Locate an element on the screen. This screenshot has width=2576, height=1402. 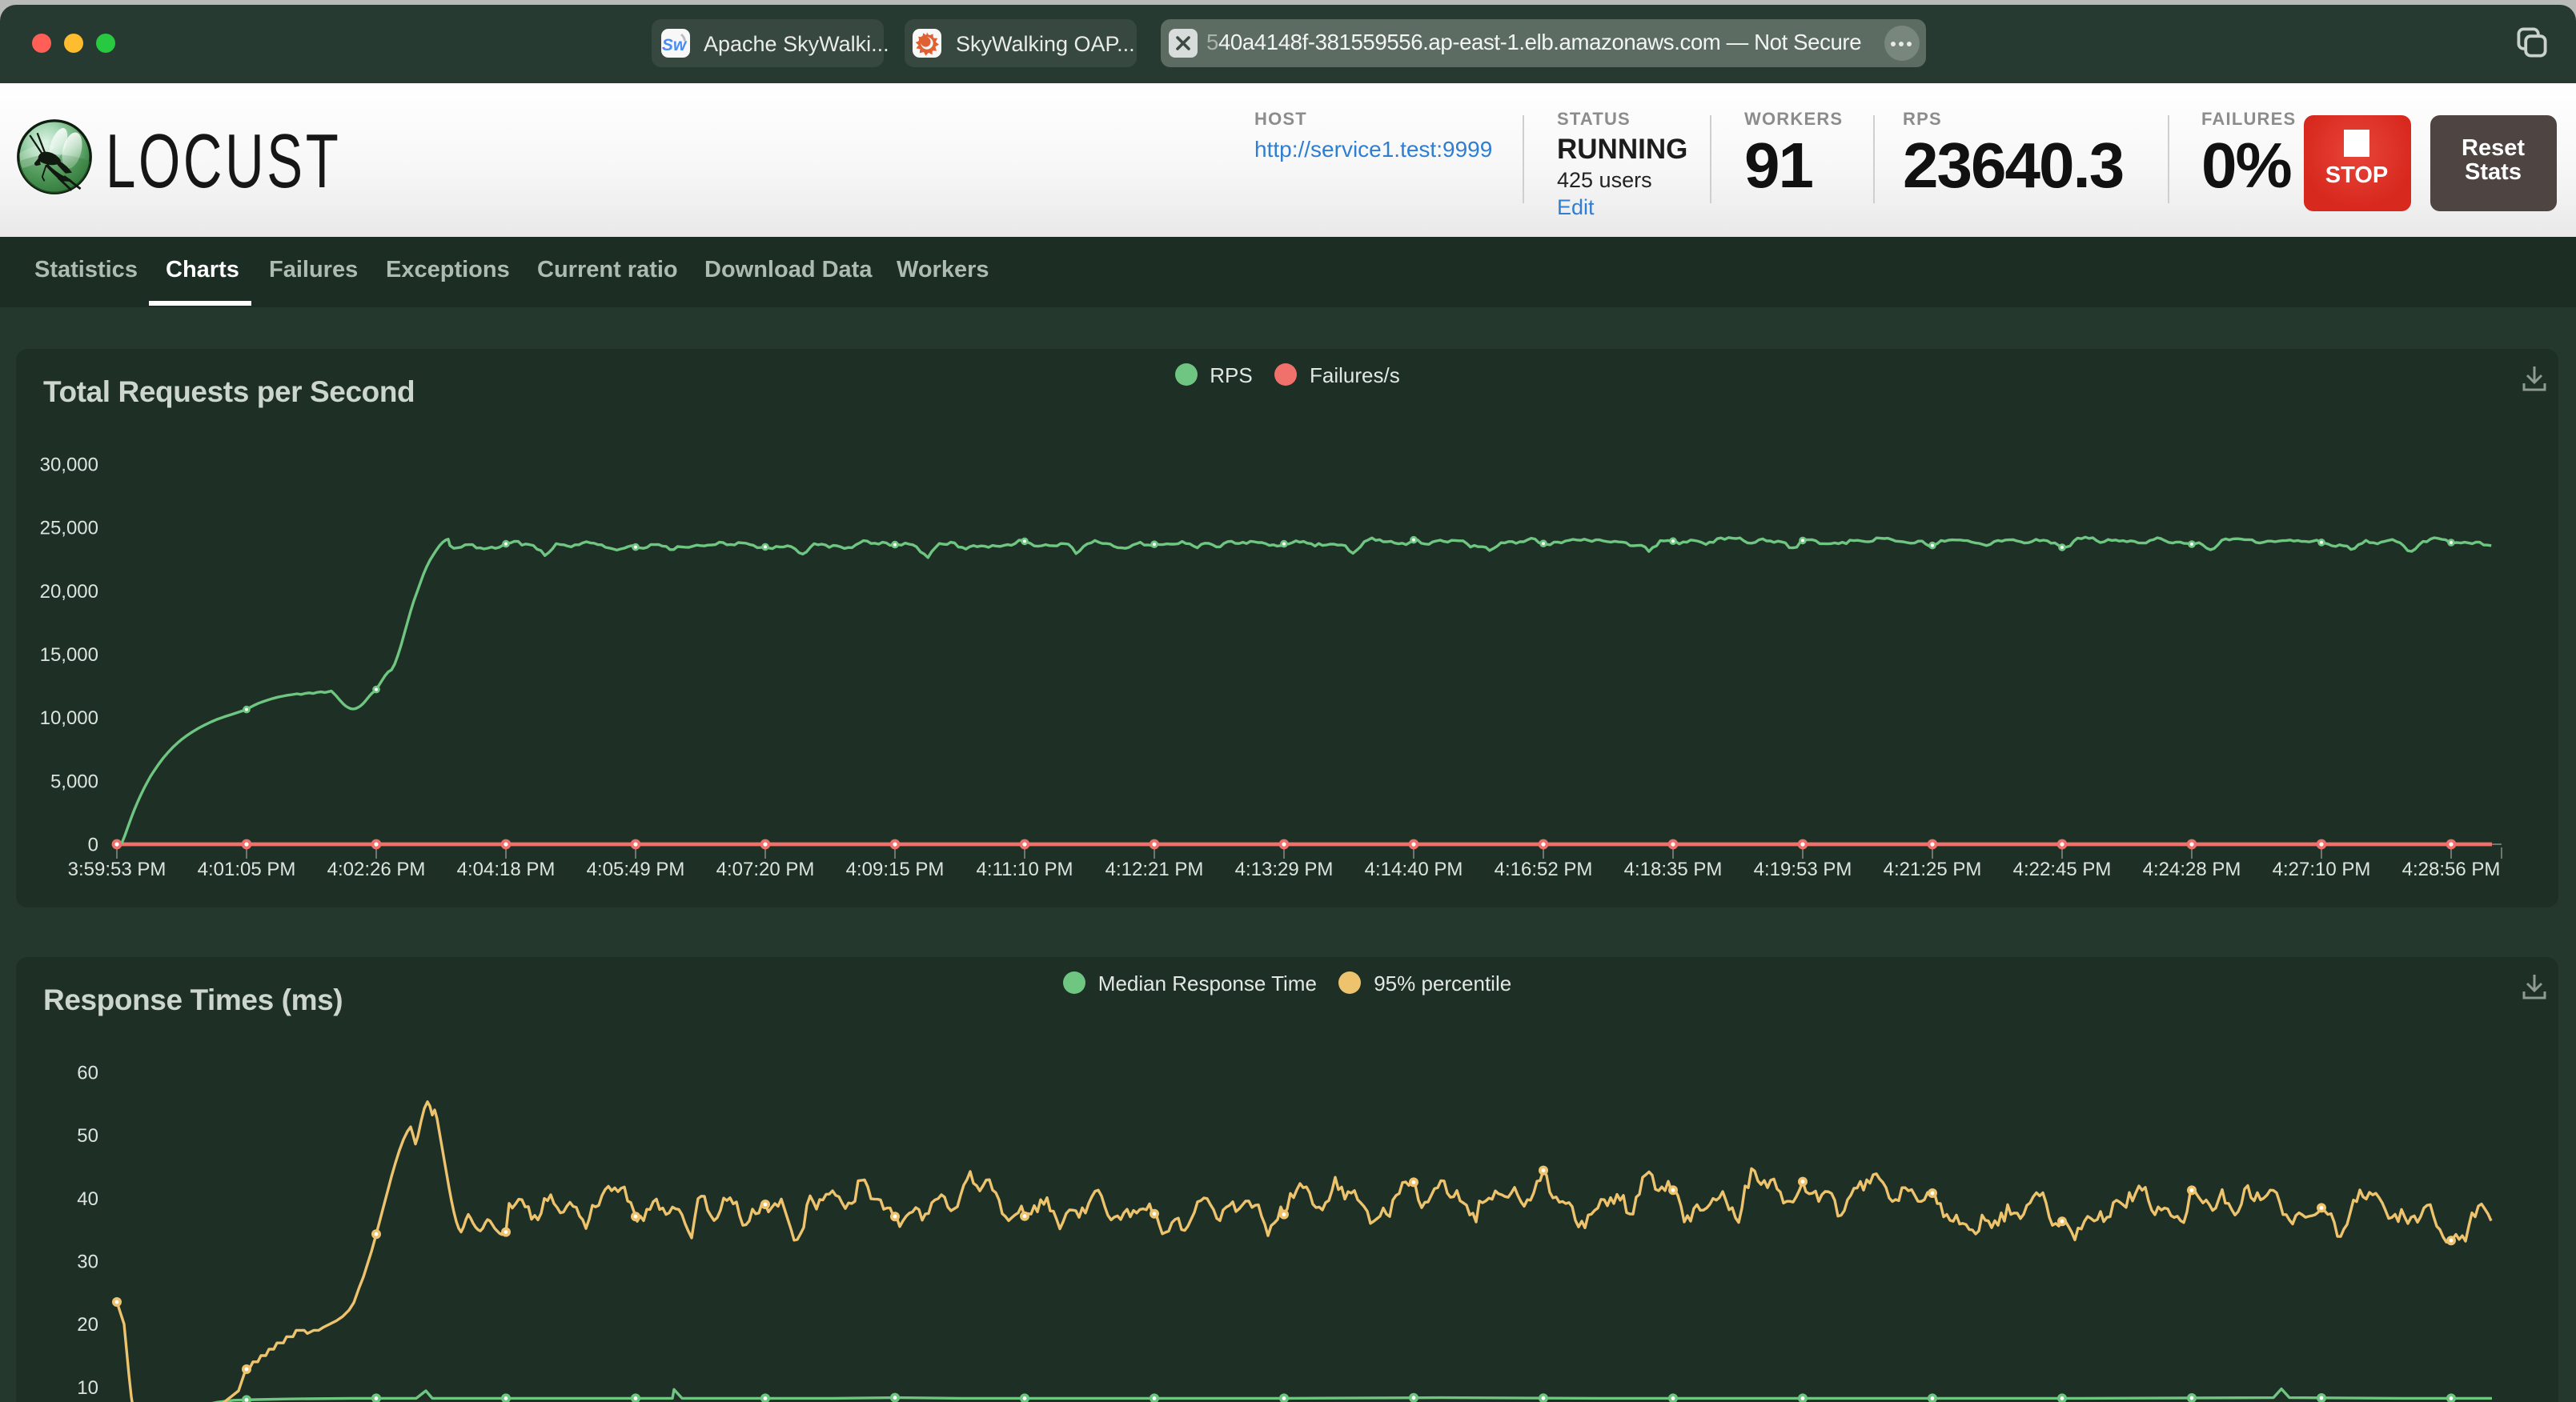
svg-text: 4:14:40 PM is located at coordinates (1414, 870).